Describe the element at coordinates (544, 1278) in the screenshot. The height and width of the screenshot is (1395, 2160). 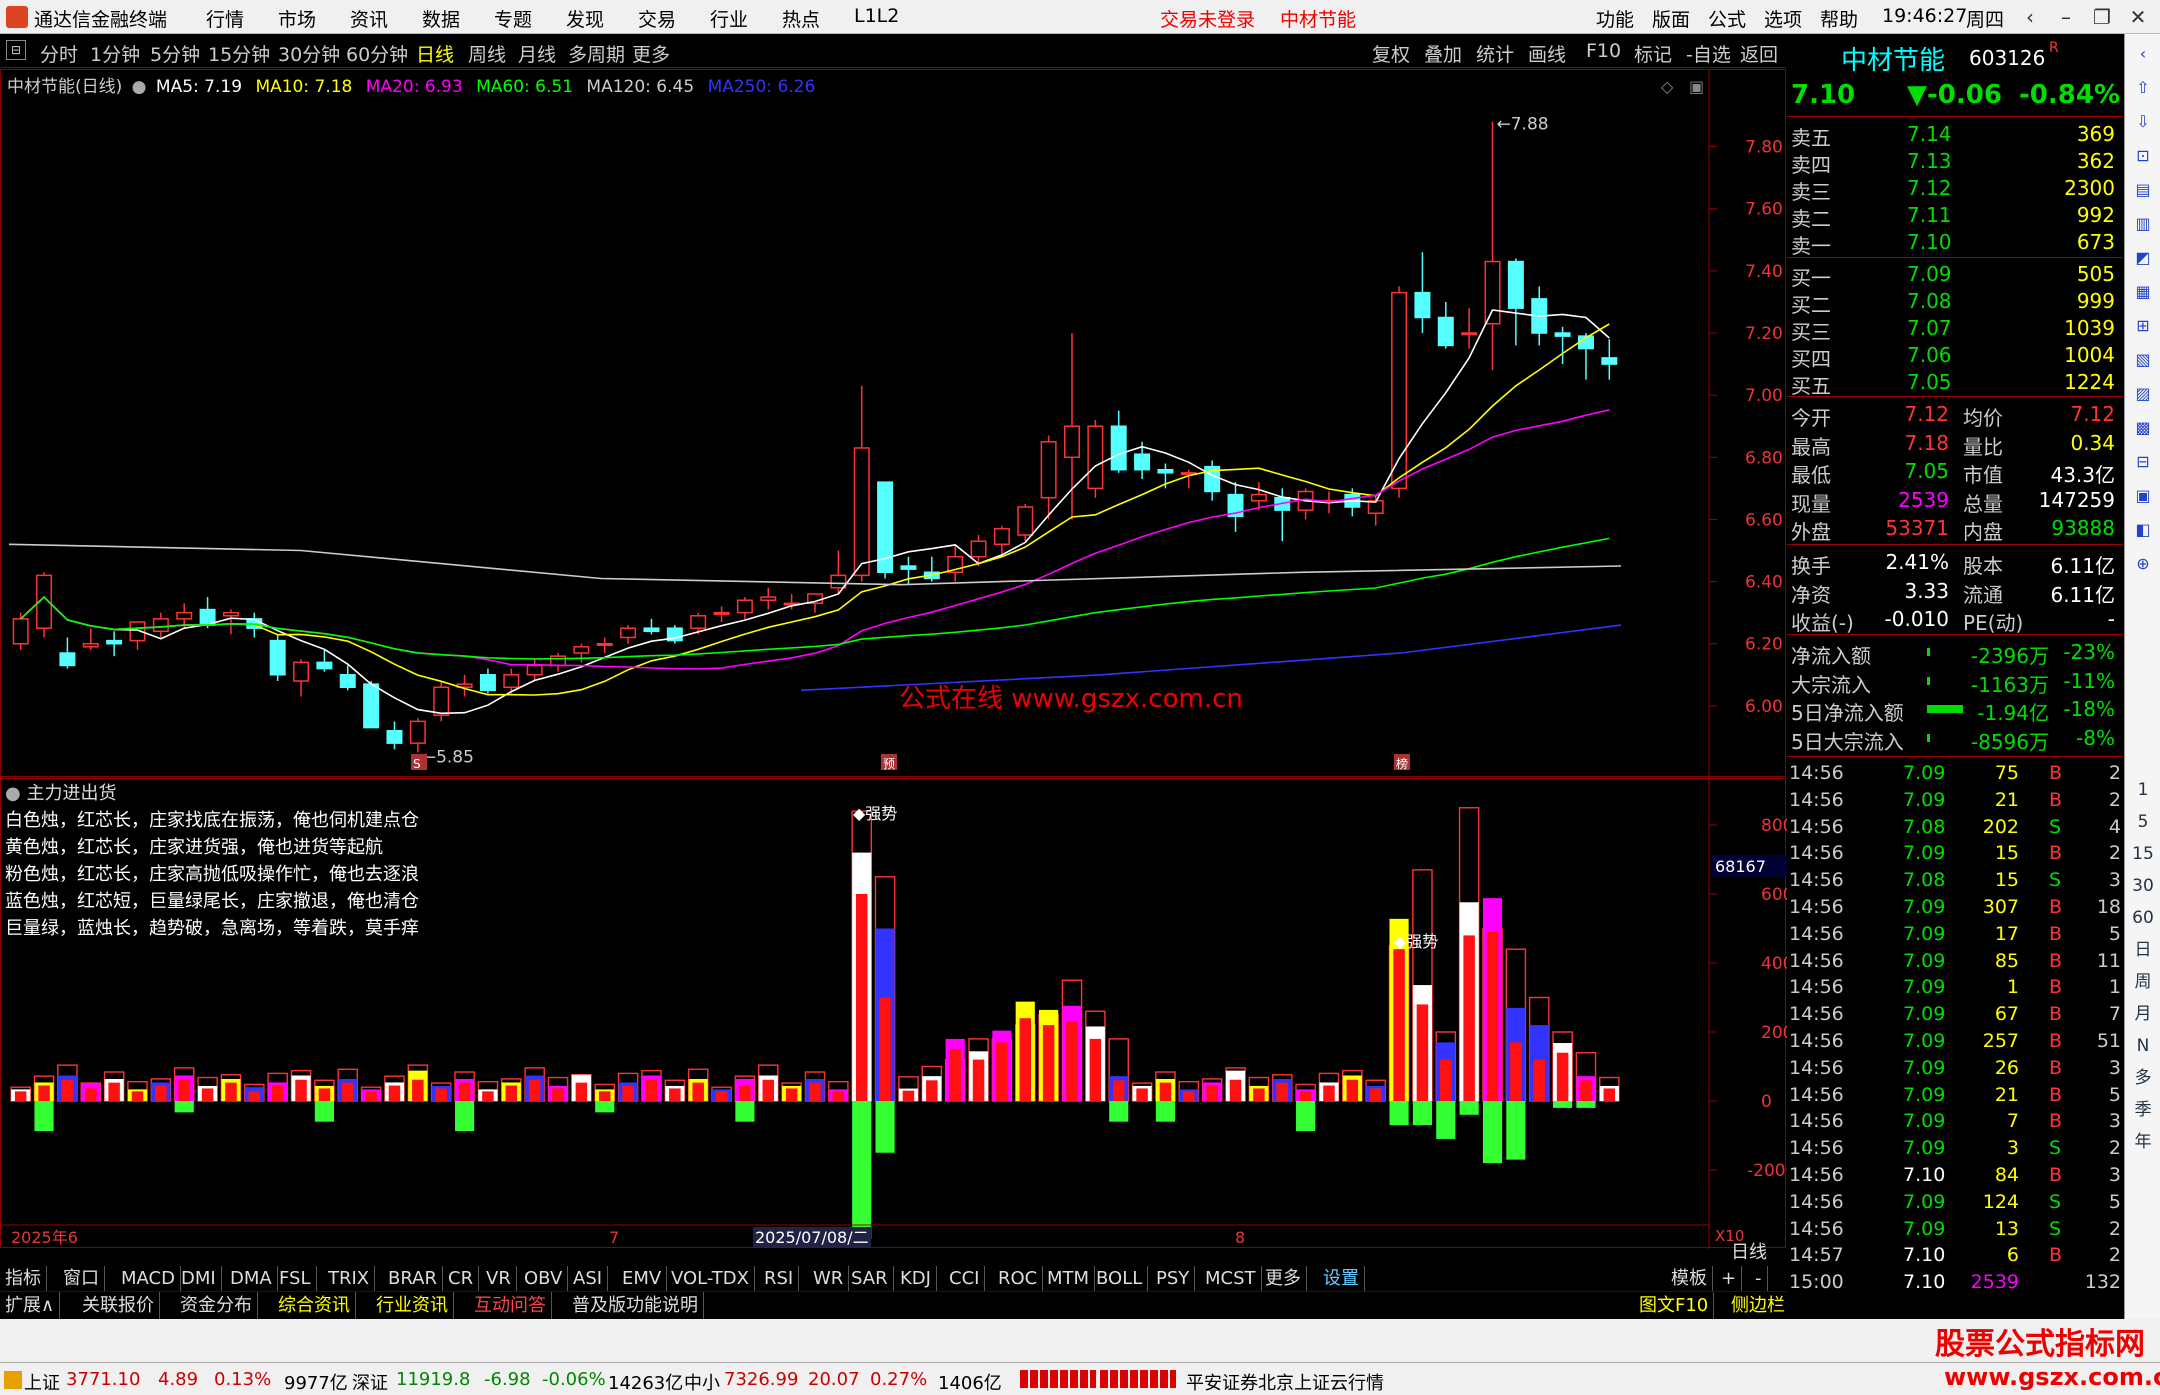
I see `indicator-tab-10: OBV` at that location.